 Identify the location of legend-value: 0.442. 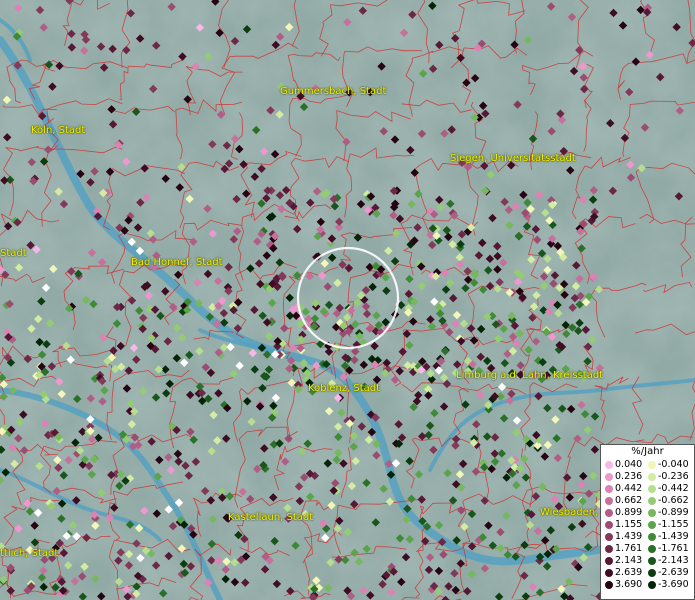
(629, 488).